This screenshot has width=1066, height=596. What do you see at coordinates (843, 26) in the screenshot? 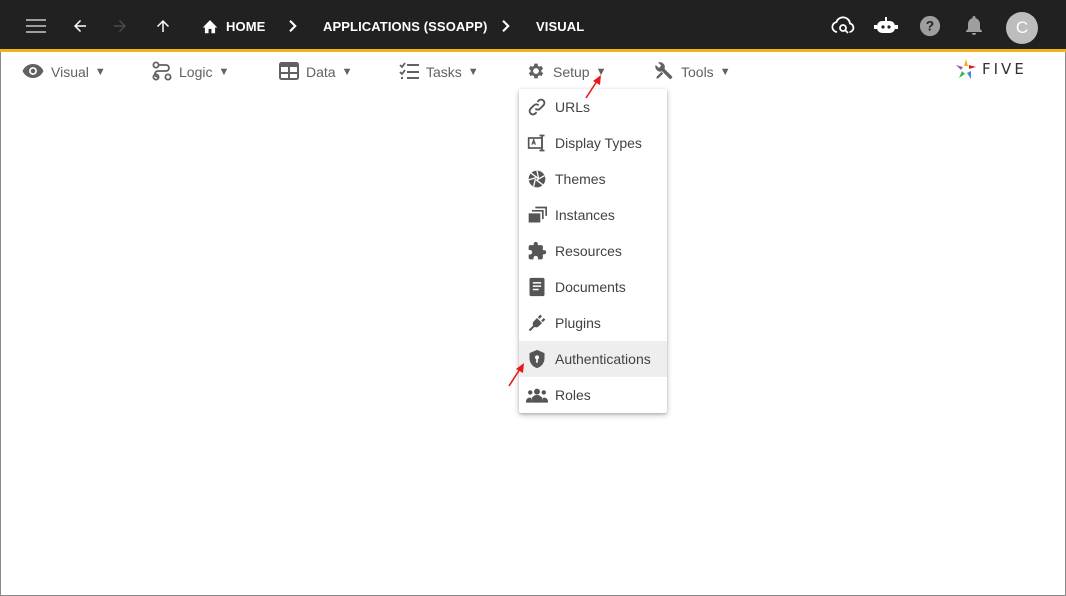
I see `cloud-connection-icon` at bounding box center [843, 26].